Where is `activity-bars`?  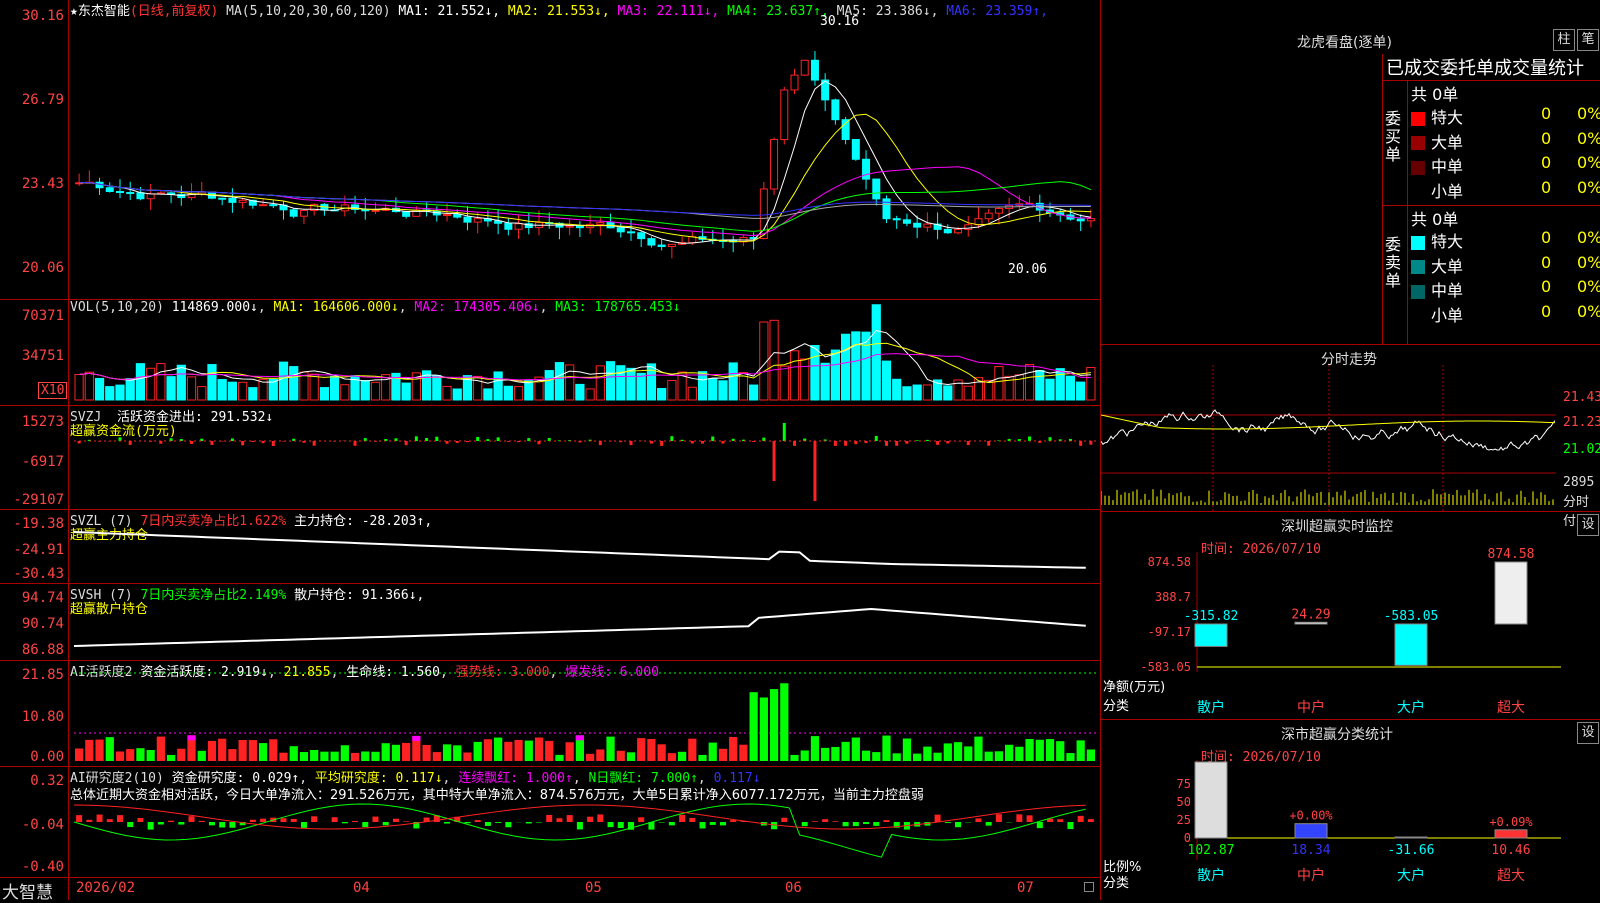
activity-bars is located at coordinates (550, 713).